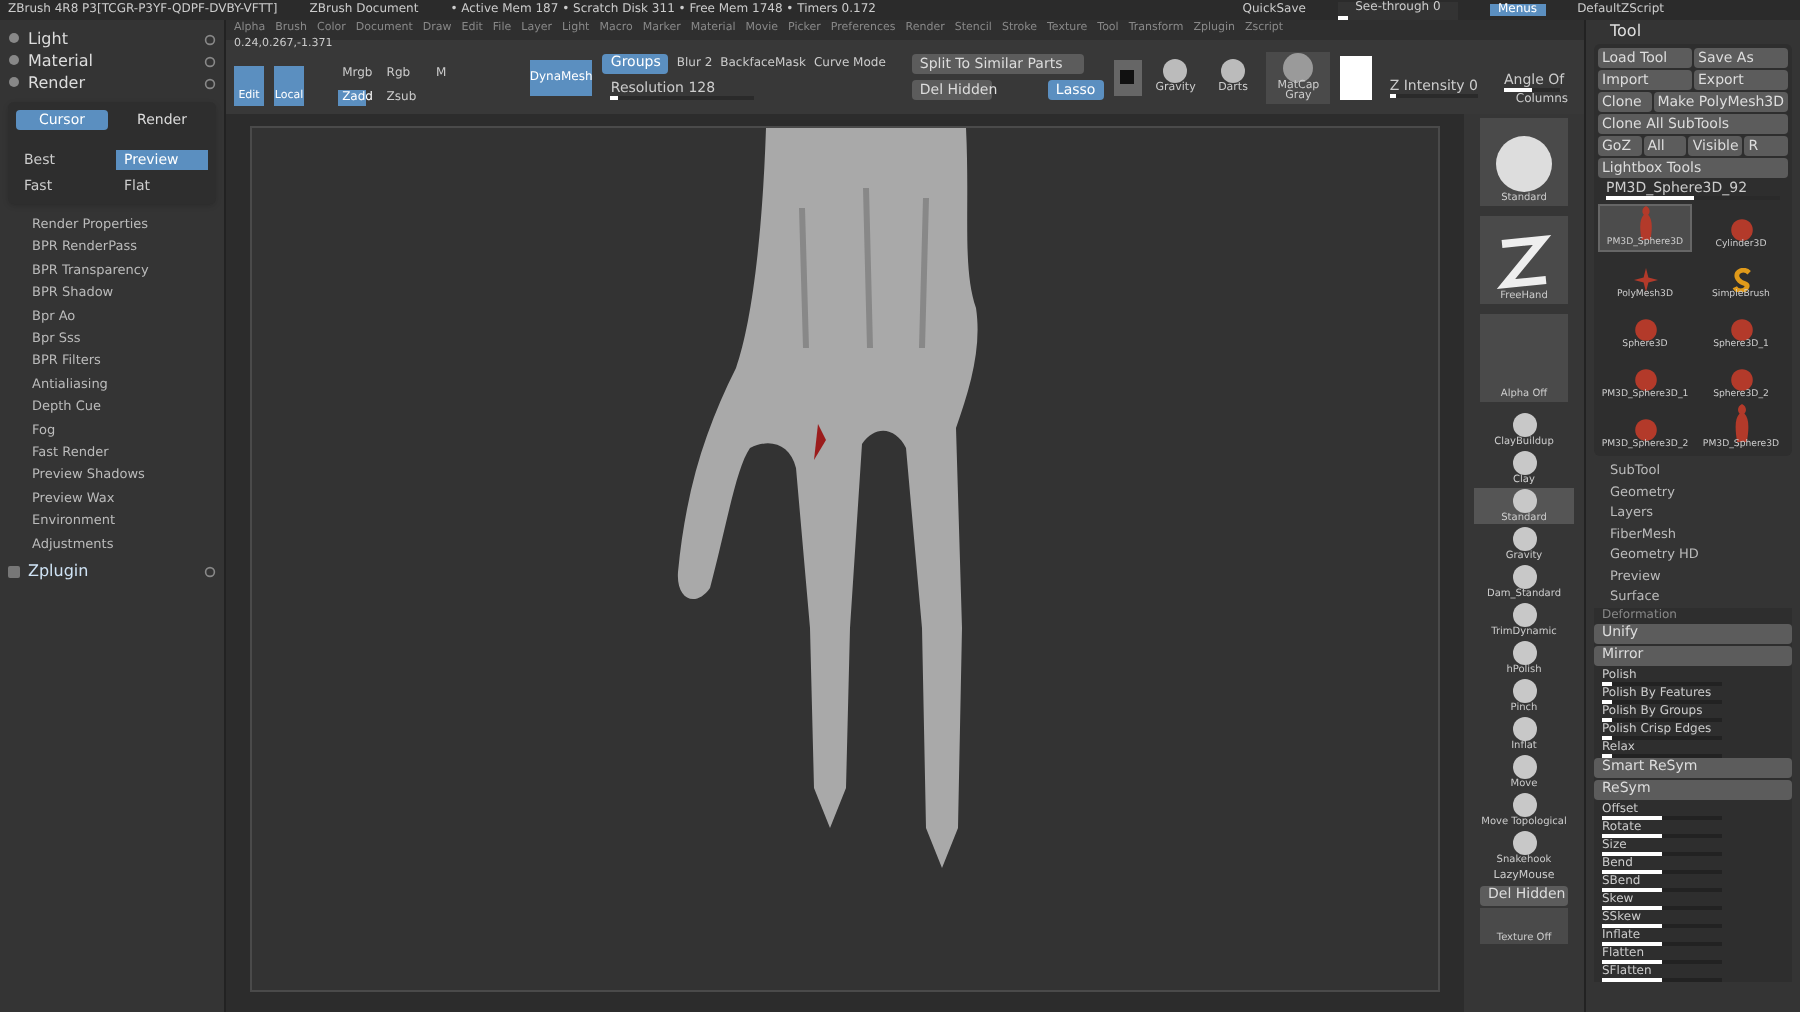 The image size is (1800, 1012). What do you see at coordinates (1645, 280) in the screenshot?
I see `star-icon` at bounding box center [1645, 280].